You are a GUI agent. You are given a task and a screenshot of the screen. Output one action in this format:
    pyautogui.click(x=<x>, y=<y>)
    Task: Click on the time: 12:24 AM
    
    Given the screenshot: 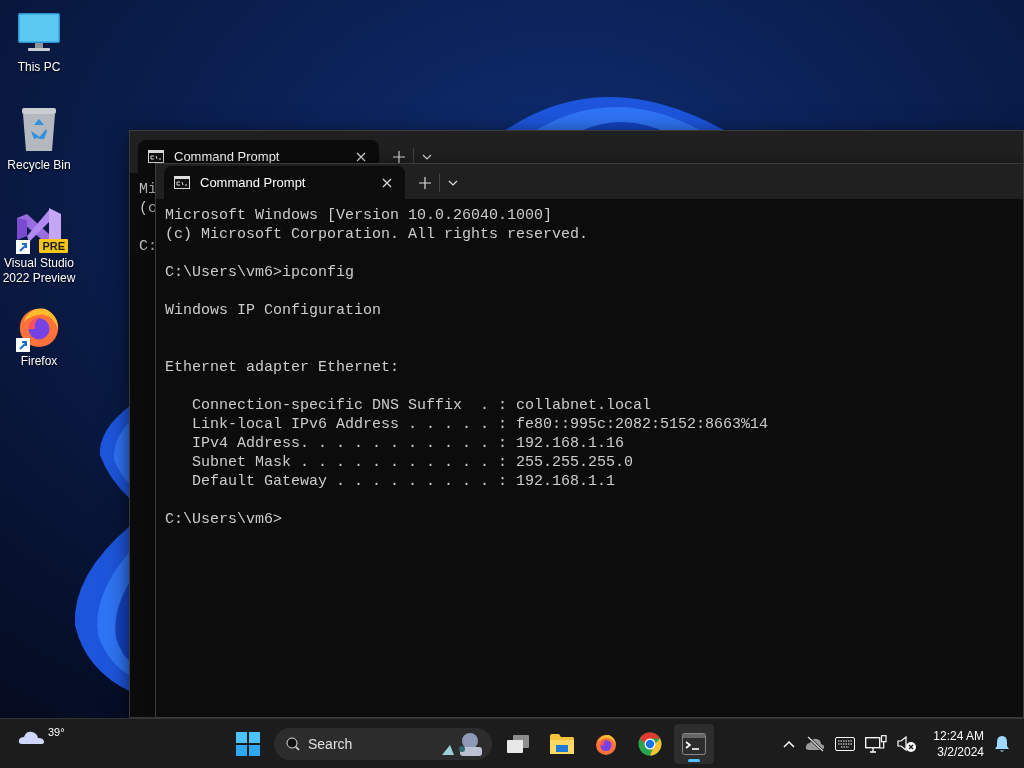 What is the action you would take?
    pyautogui.click(x=958, y=735)
    